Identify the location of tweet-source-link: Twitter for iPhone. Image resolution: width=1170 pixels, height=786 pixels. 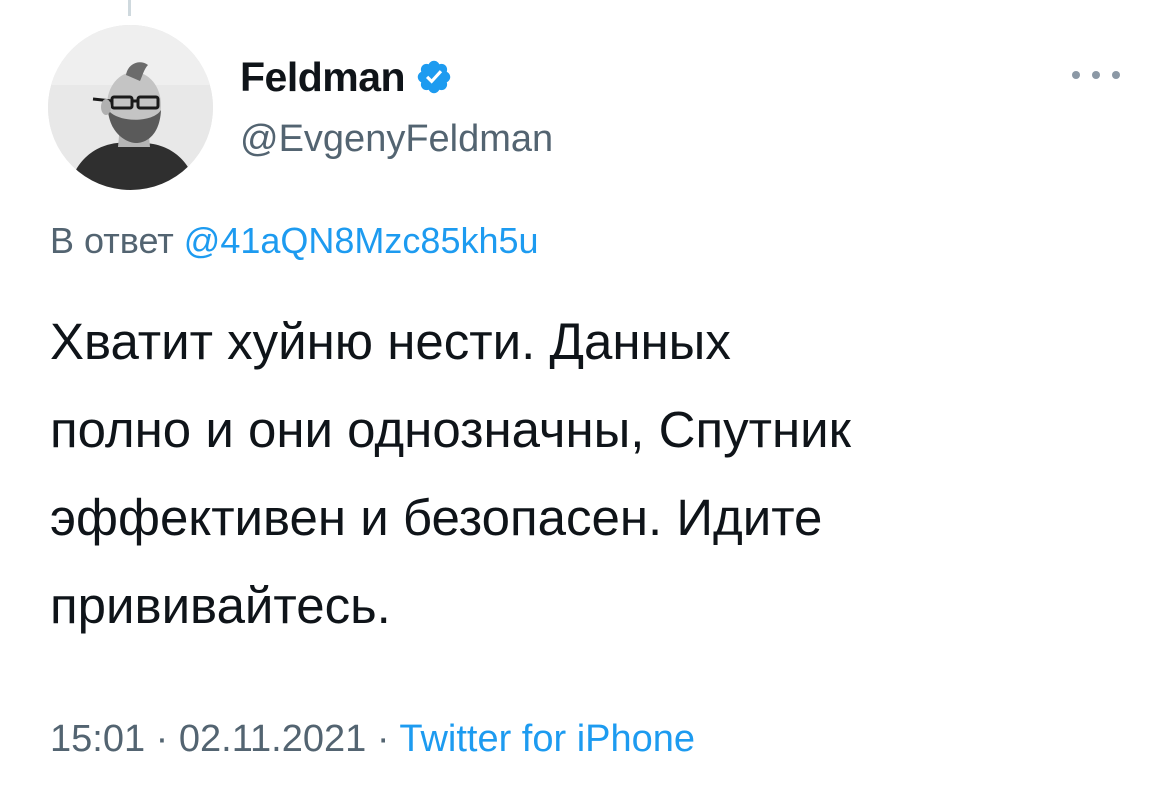
(547, 739).